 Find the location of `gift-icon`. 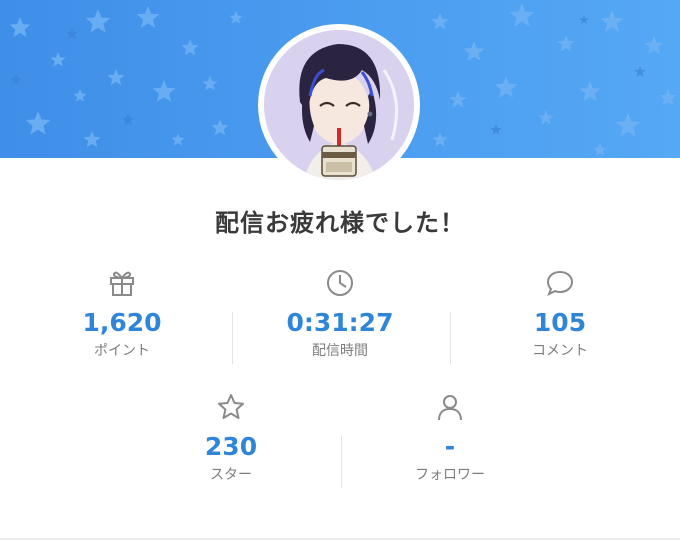

gift-icon is located at coordinates (122, 280).